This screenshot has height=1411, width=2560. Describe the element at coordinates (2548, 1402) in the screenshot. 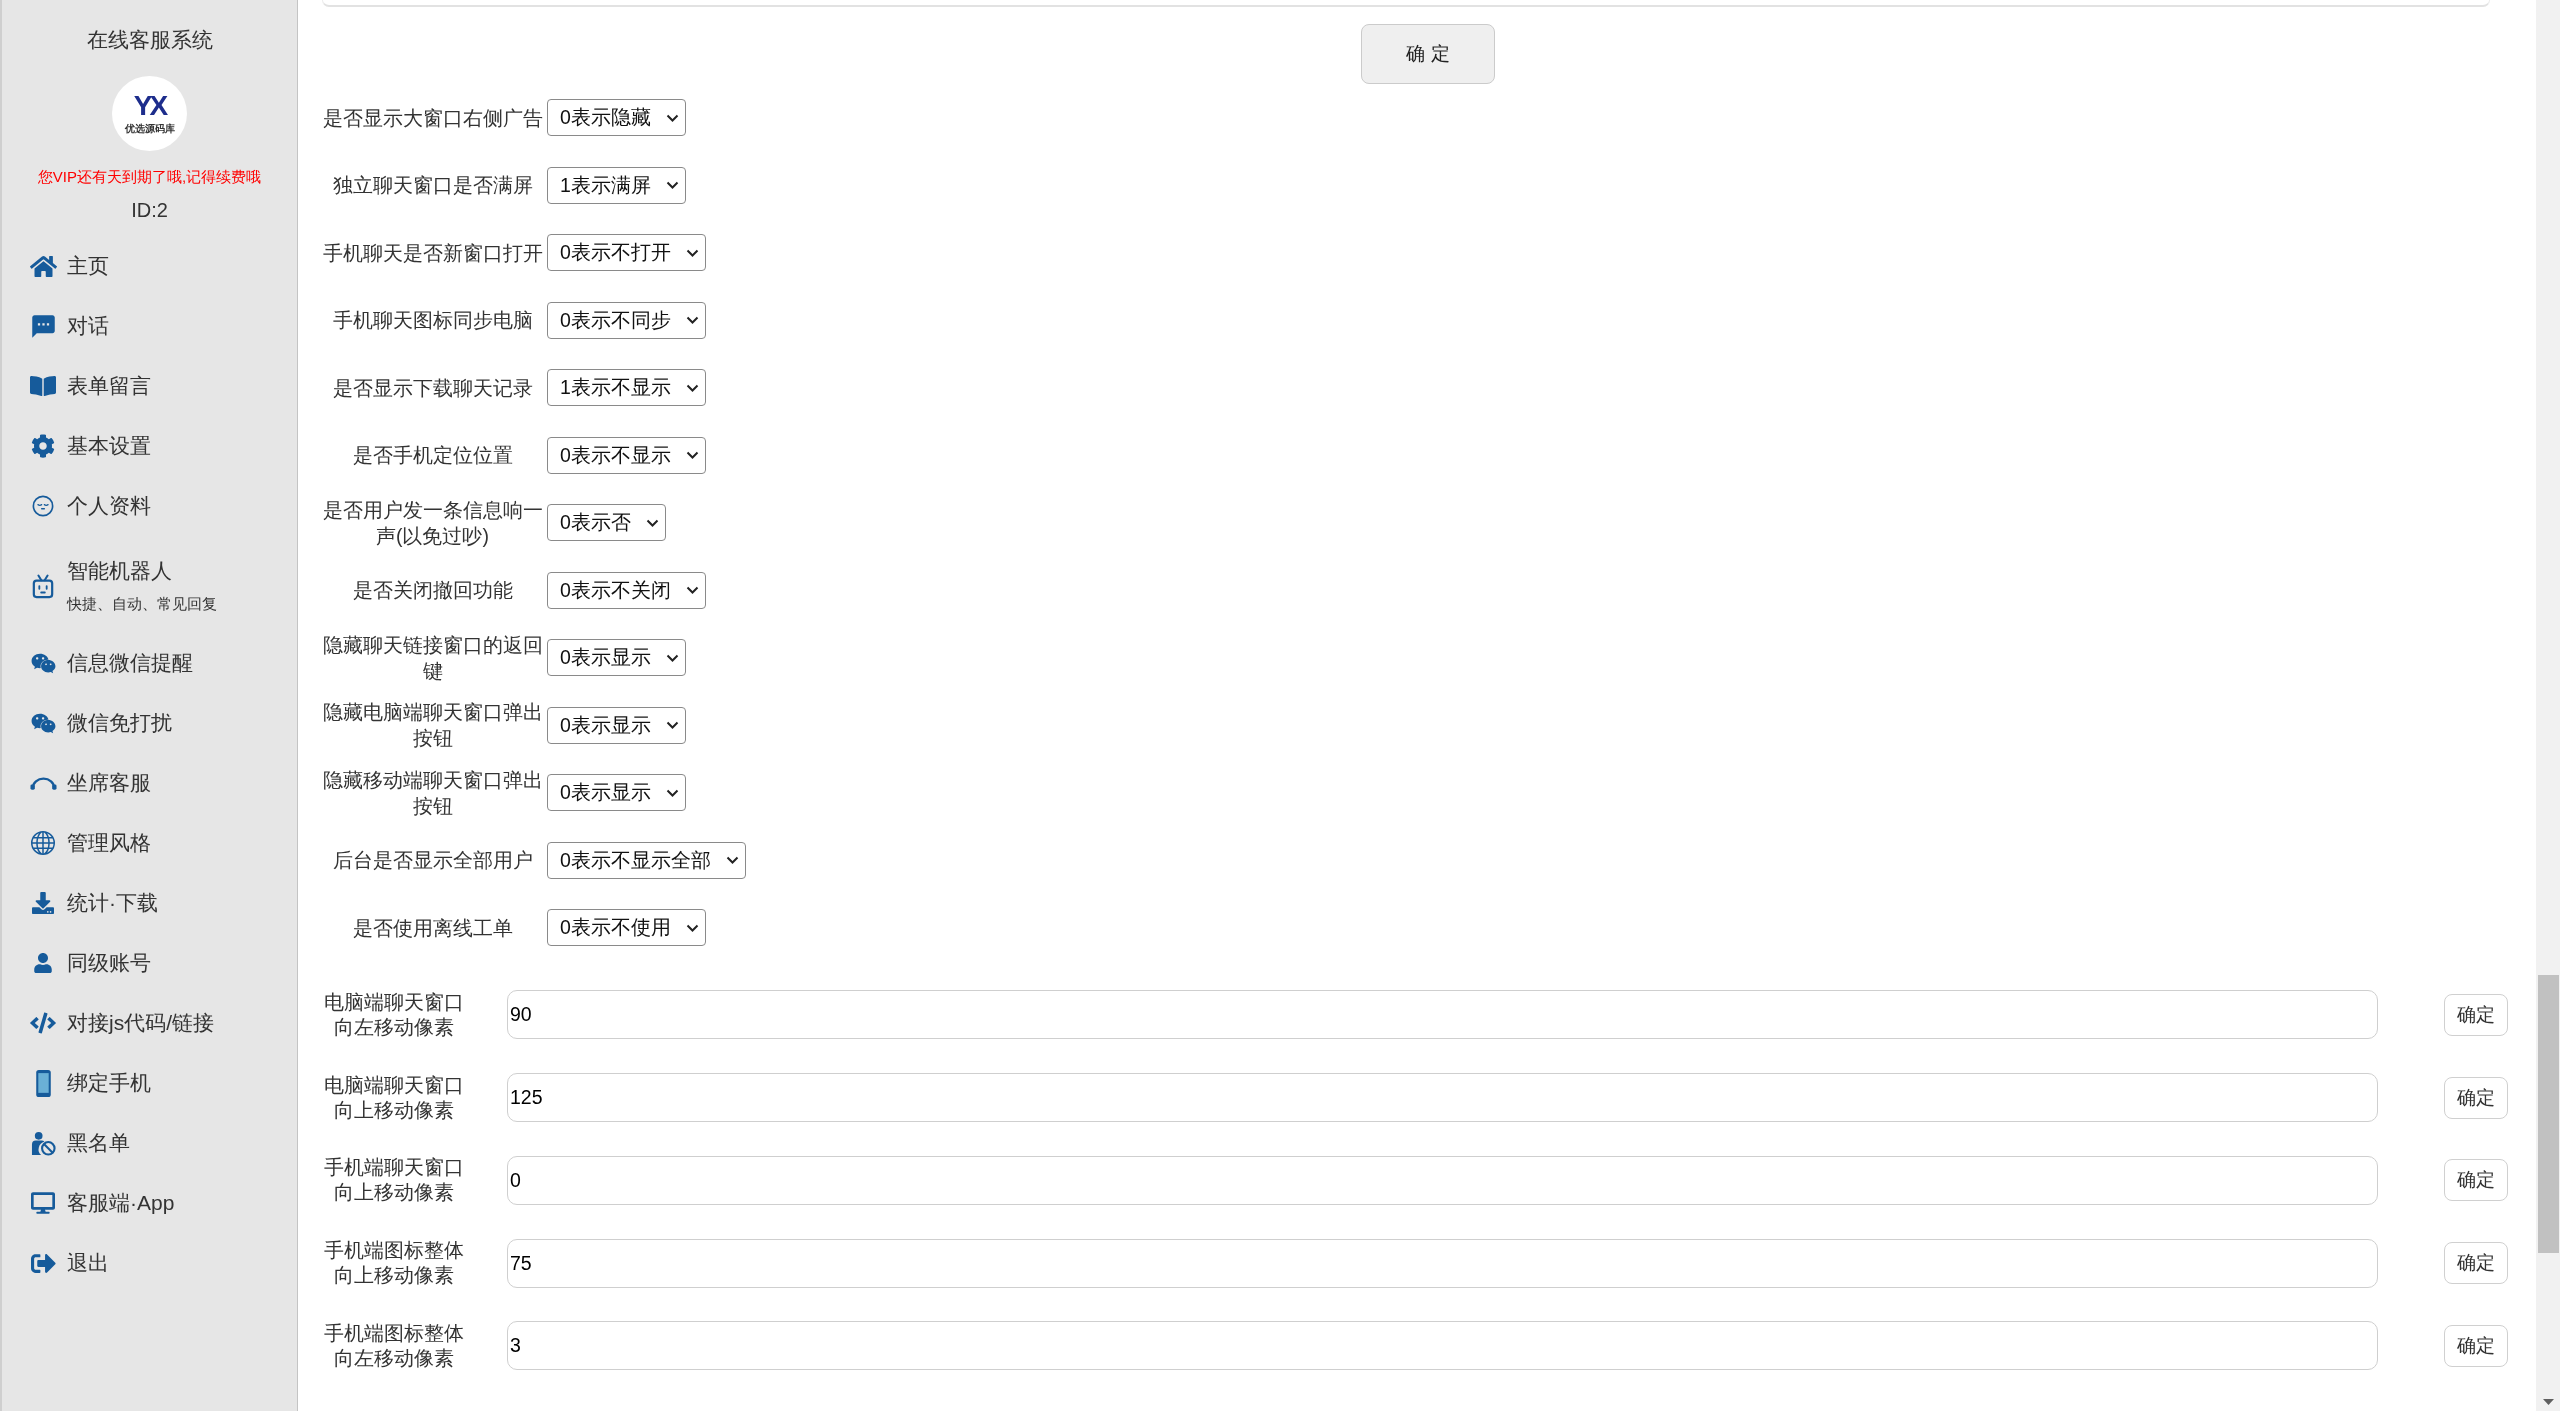

I see `caret-down-icon` at that location.